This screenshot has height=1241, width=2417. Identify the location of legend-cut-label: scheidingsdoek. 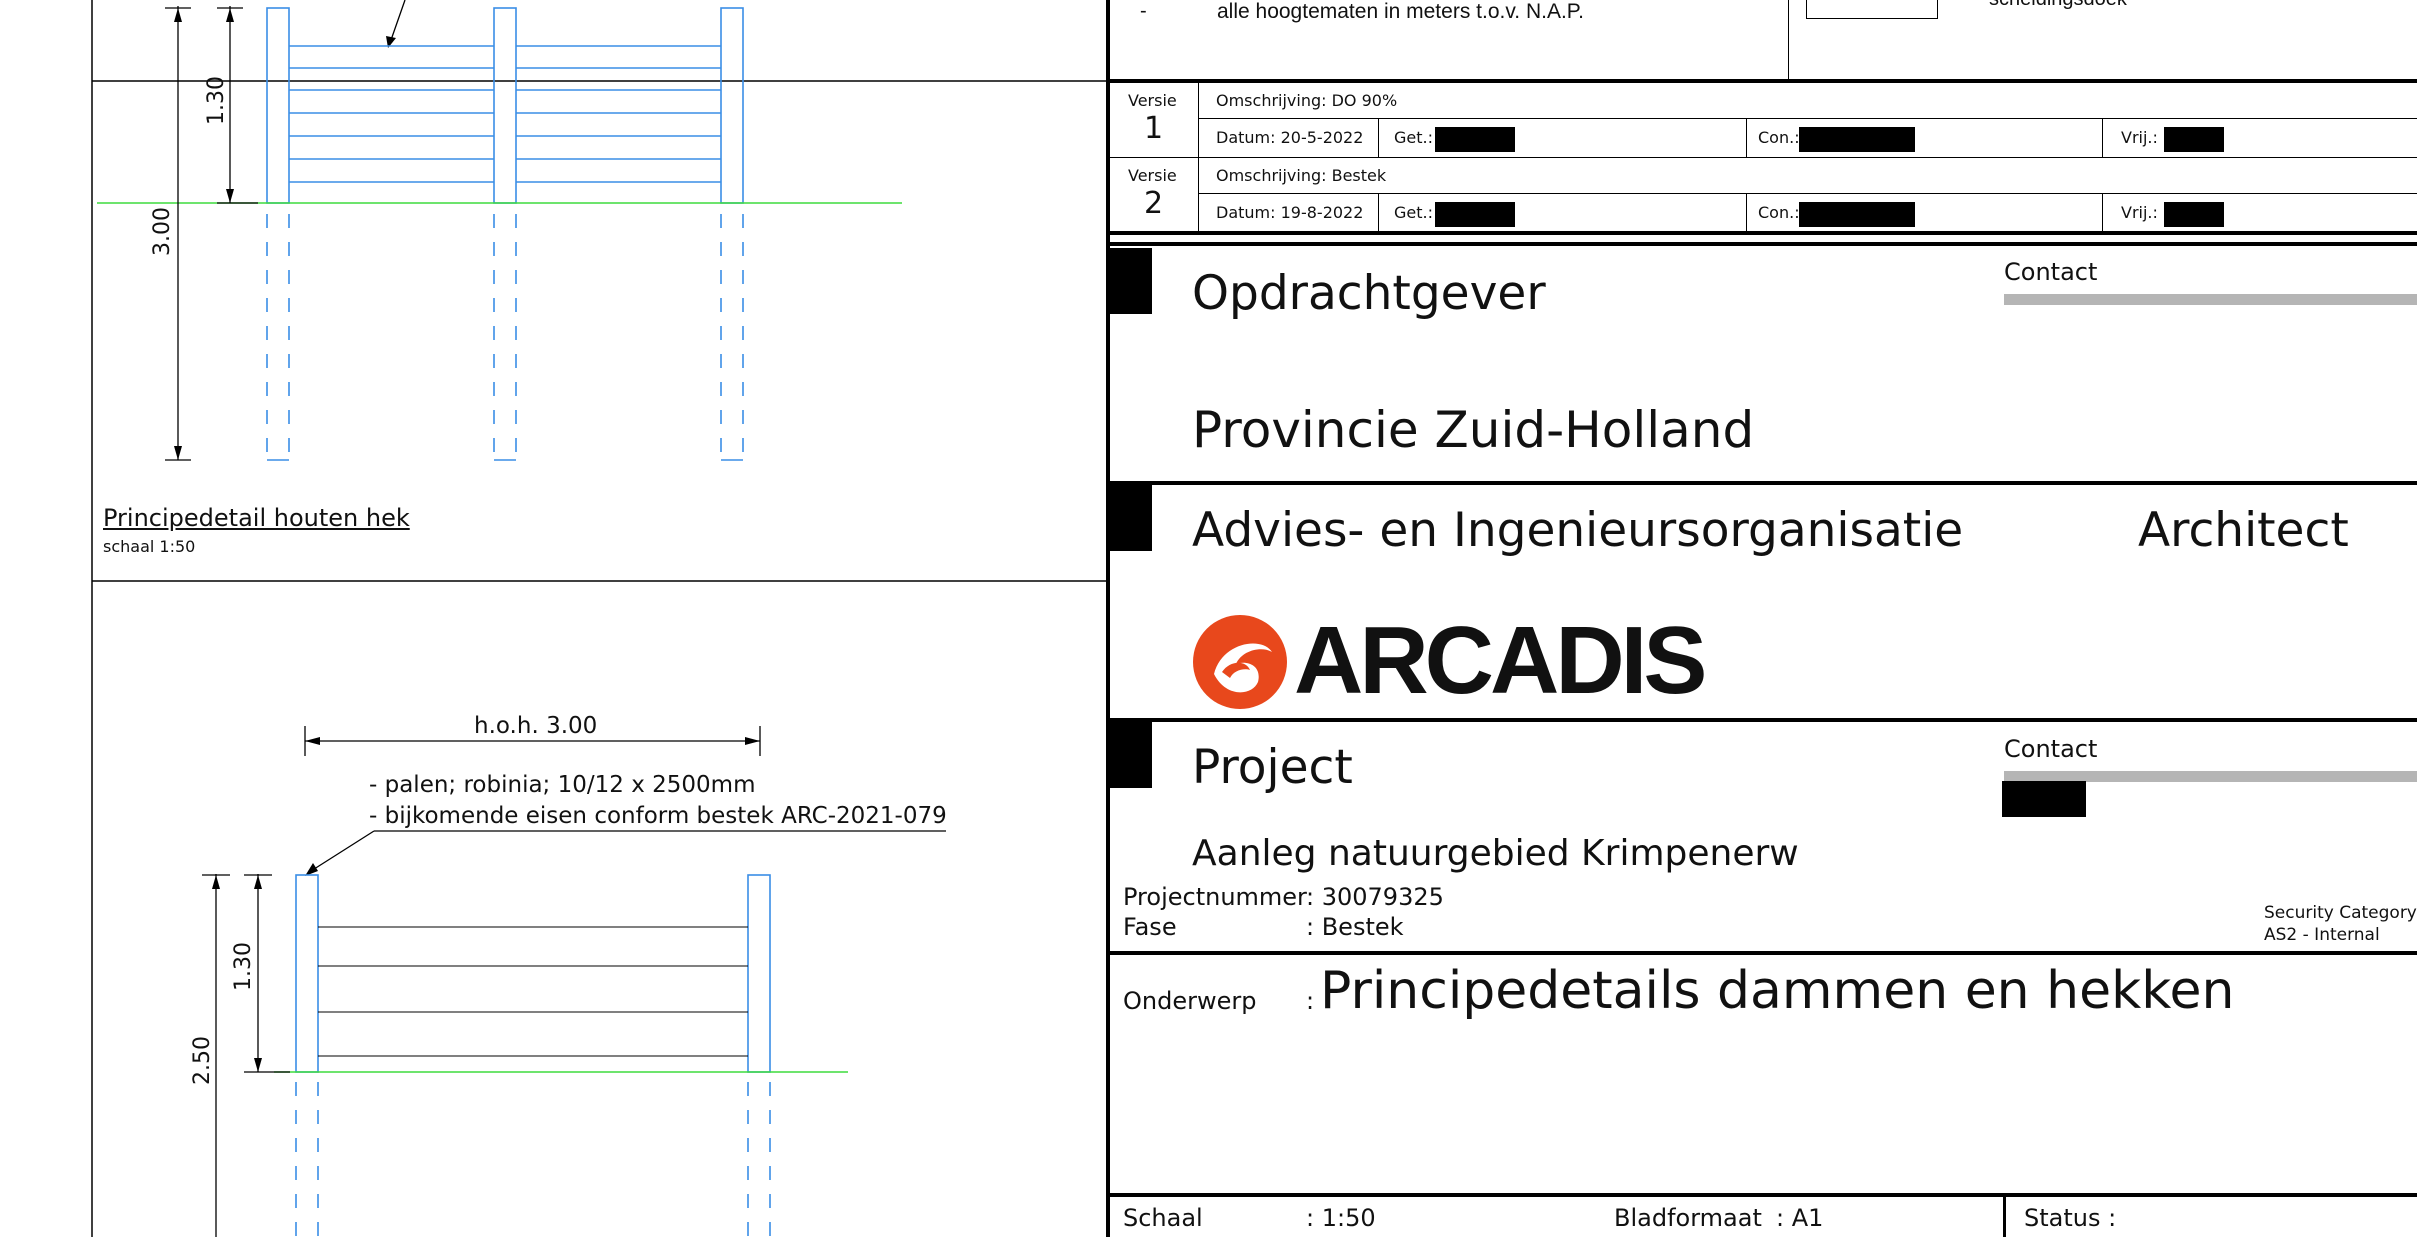
(2058, 5).